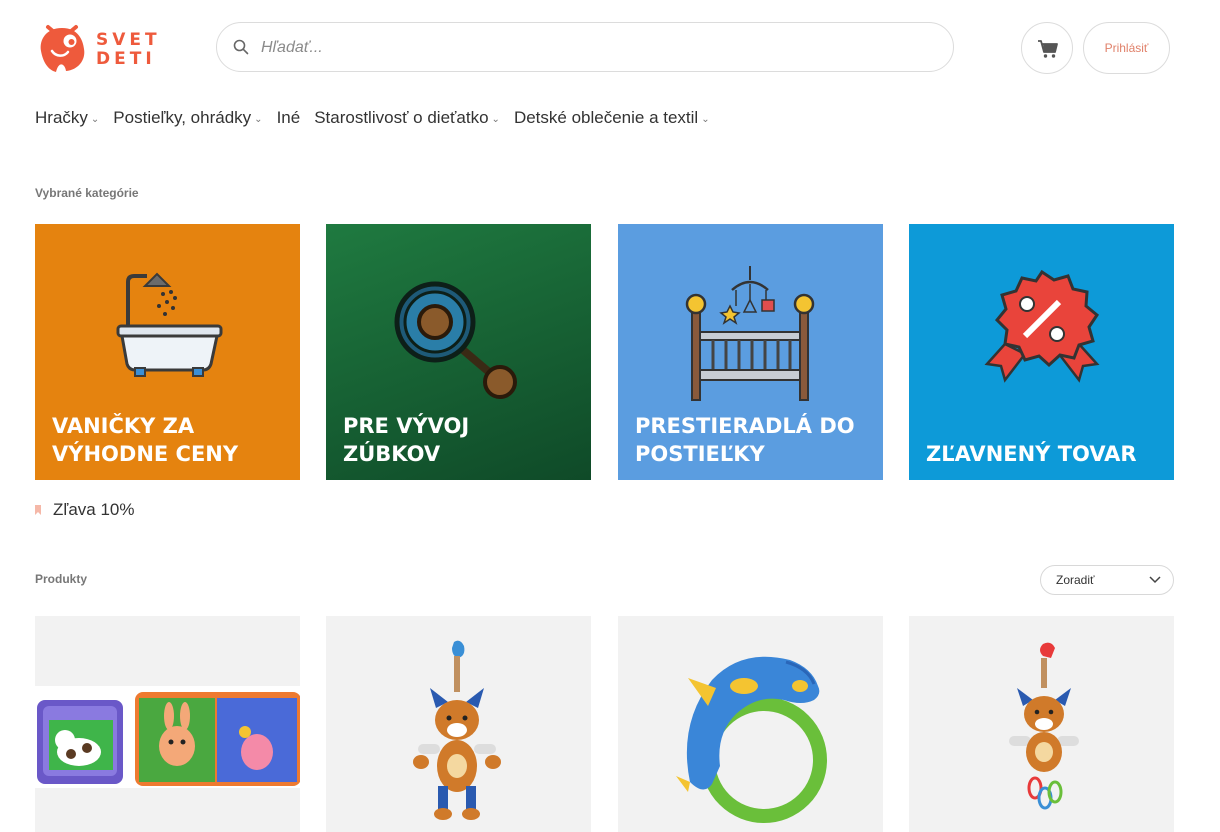 This screenshot has width=1220, height=832. I want to click on nav-item-ine: Iné, so click(289, 118).